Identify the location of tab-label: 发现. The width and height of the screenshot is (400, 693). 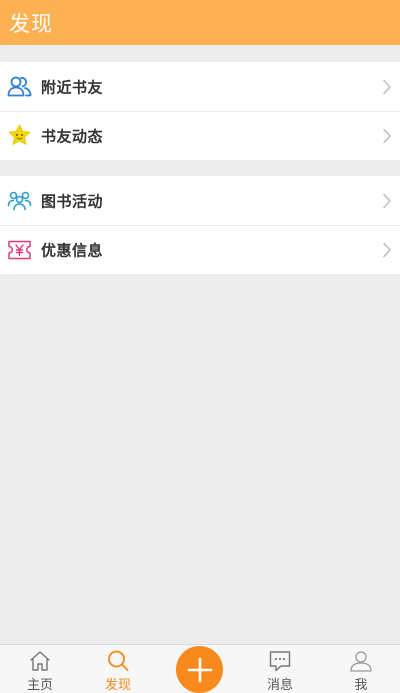
(117, 685).